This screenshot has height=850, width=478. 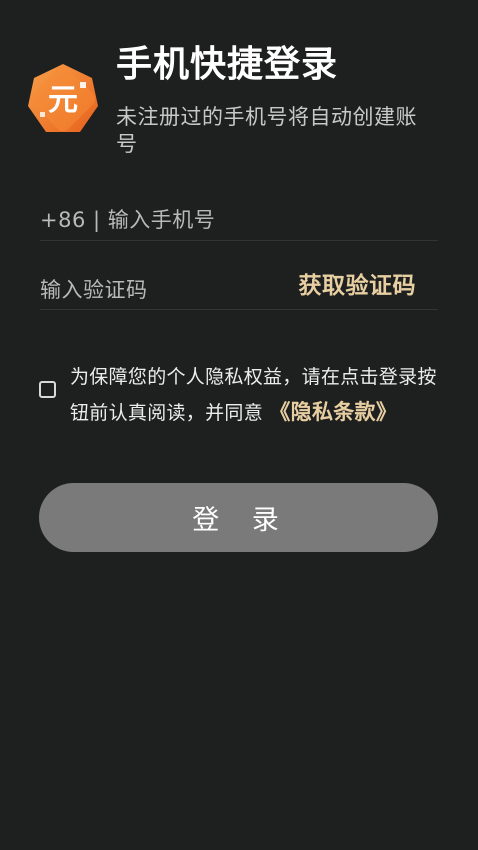 What do you see at coordinates (94, 290) in the screenshot?
I see `code-placeholder: 输入验证码` at bounding box center [94, 290].